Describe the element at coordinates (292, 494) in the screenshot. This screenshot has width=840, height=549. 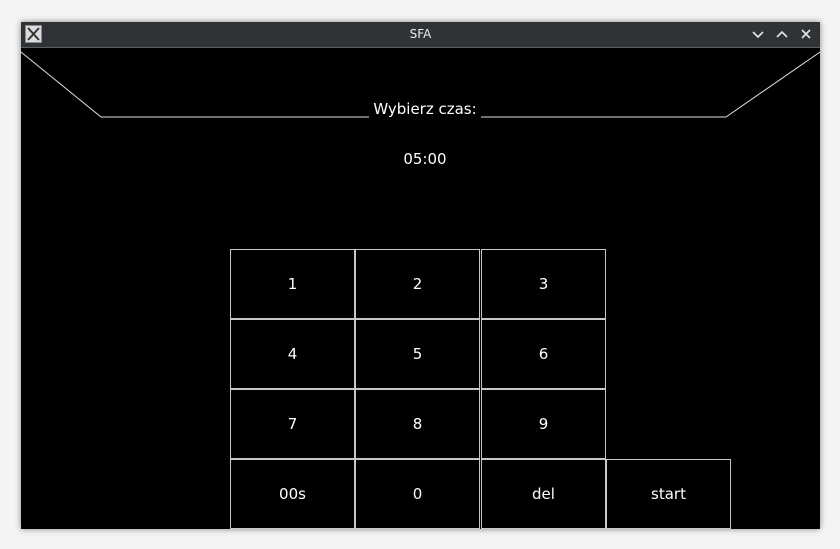
I see `key-00s: 00s` at that location.